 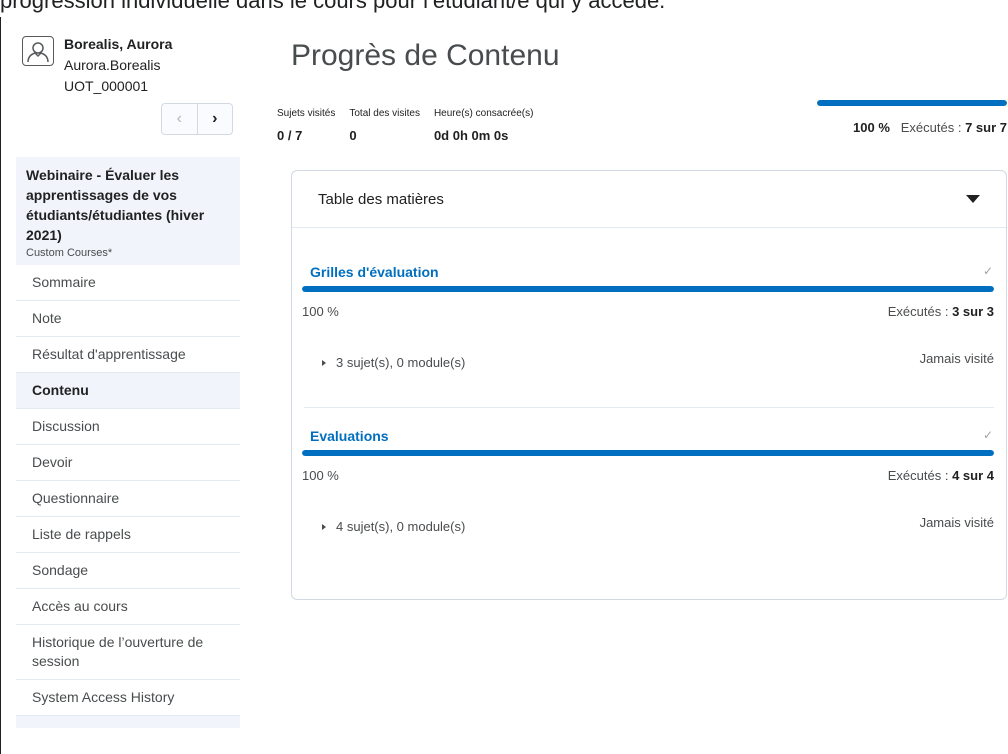 I want to click on user-avatar-icon, so click(x=38, y=51).